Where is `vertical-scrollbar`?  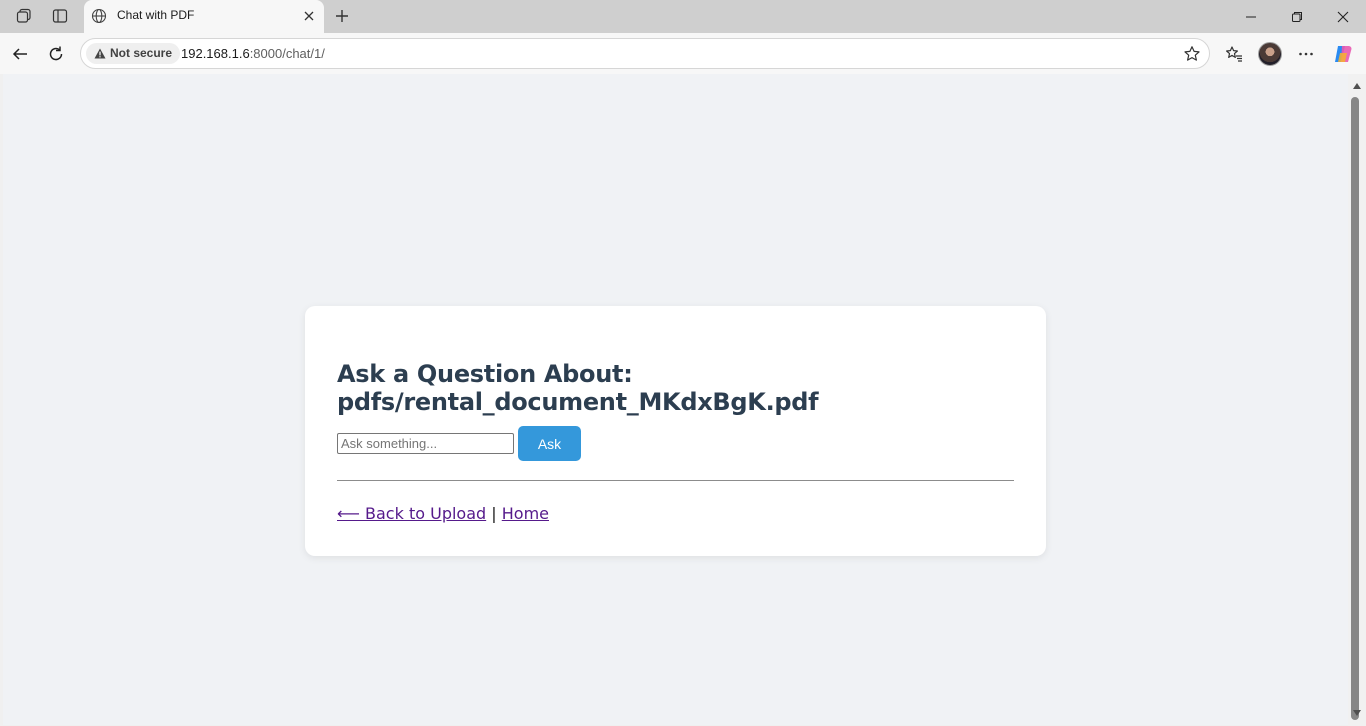 vertical-scrollbar is located at coordinates (1357, 400).